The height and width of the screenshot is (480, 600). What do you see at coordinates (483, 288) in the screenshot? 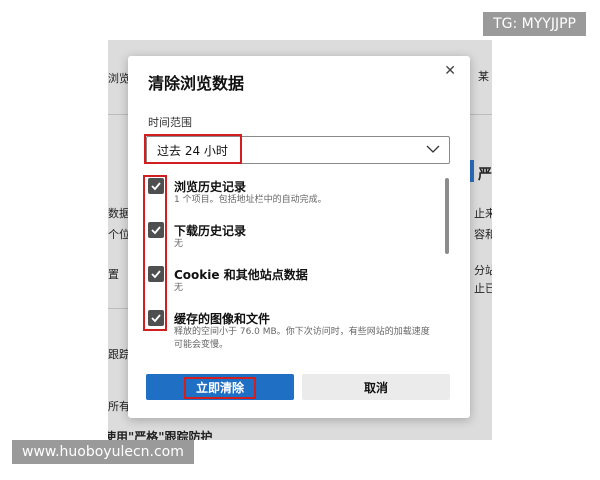
I see `bg-text-right-6: 止已` at bounding box center [483, 288].